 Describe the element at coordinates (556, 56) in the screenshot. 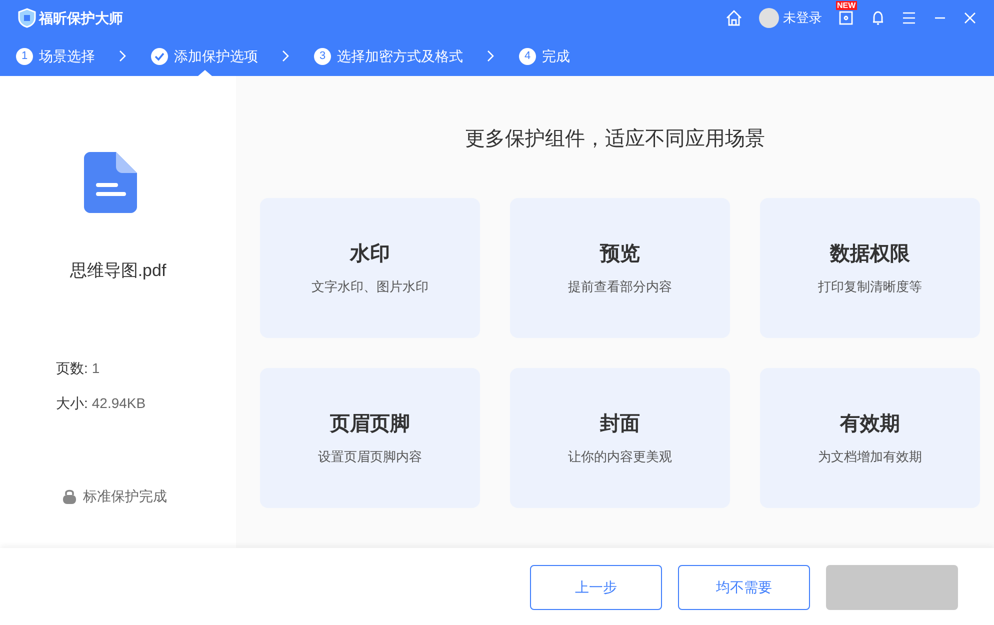

I see `step-label: 完成` at that location.